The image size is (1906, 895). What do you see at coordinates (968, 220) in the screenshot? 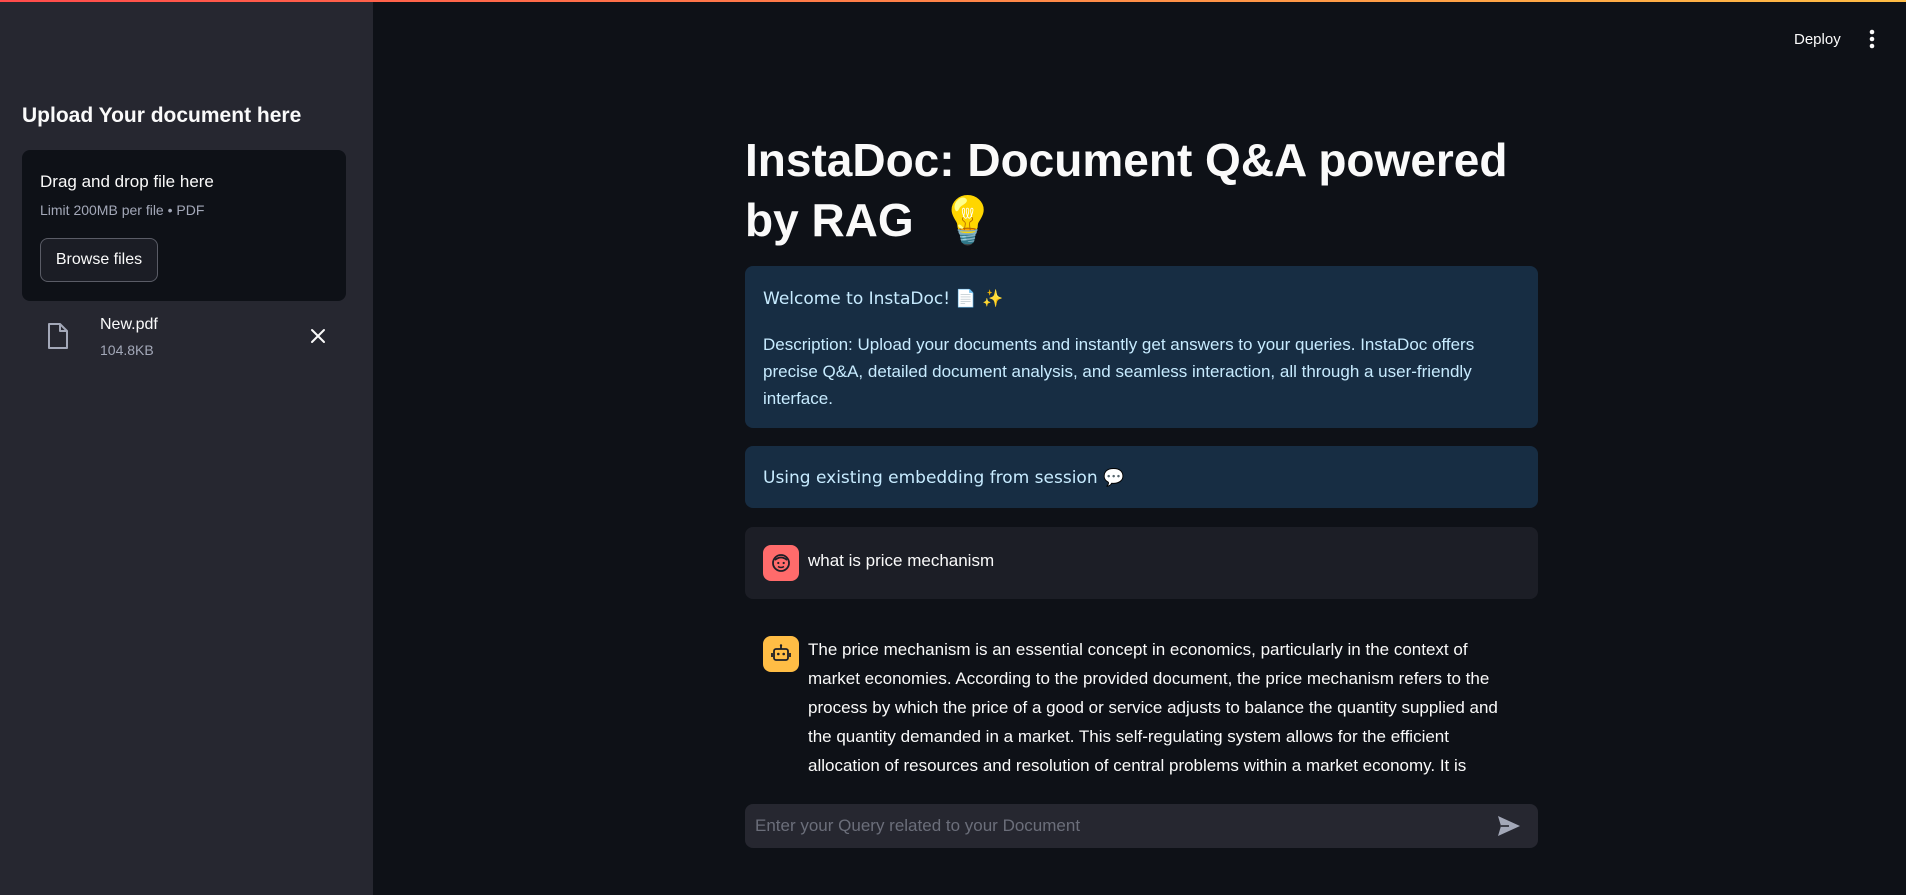
I see `lightbulb-emoji: 💡` at bounding box center [968, 220].